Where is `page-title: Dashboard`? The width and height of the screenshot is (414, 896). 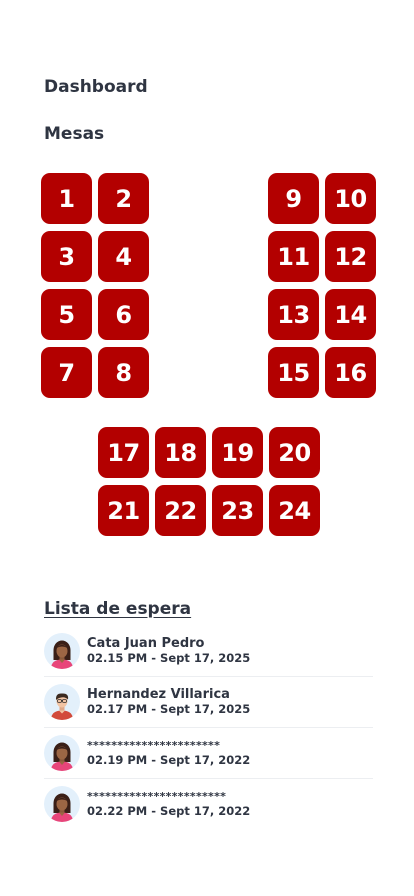
page-title: Dashboard is located at coordinates (96, 87).